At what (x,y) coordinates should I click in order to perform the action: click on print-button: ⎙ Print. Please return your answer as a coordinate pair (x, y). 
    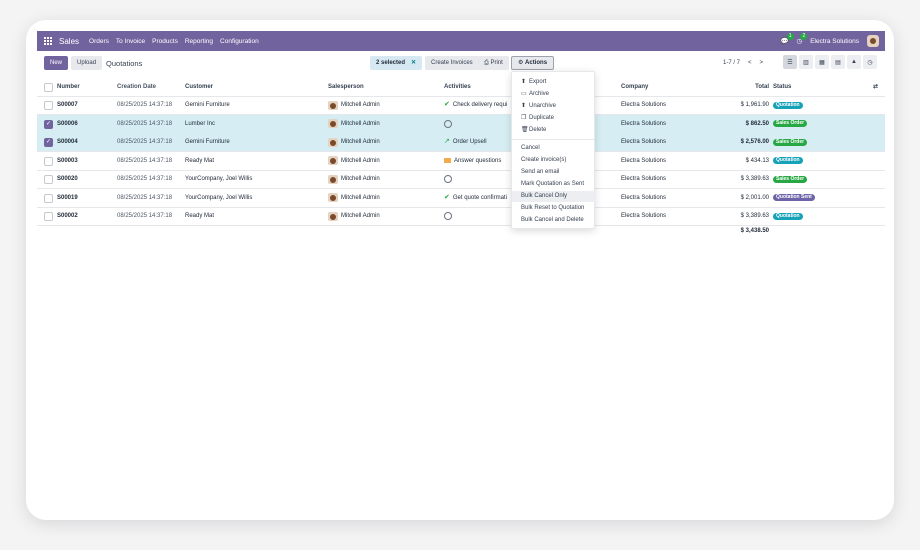
    Looking at the image, I should click on (493, 63).